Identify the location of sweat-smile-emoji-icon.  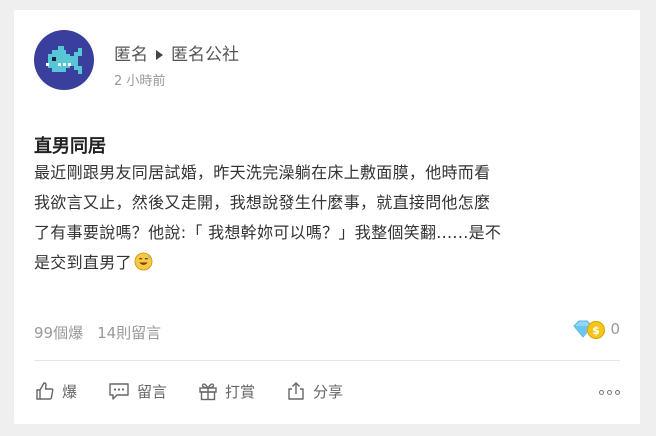
(143, 261).